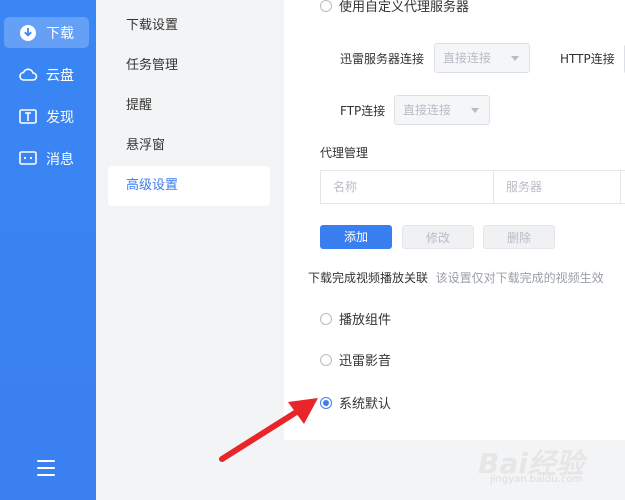 This screenshot has width=625, height=500. What do you see at coordinates (438, 237) in the screenshot?
I see `edit-proxy-button: 修改` at bounding box center [438, 237].